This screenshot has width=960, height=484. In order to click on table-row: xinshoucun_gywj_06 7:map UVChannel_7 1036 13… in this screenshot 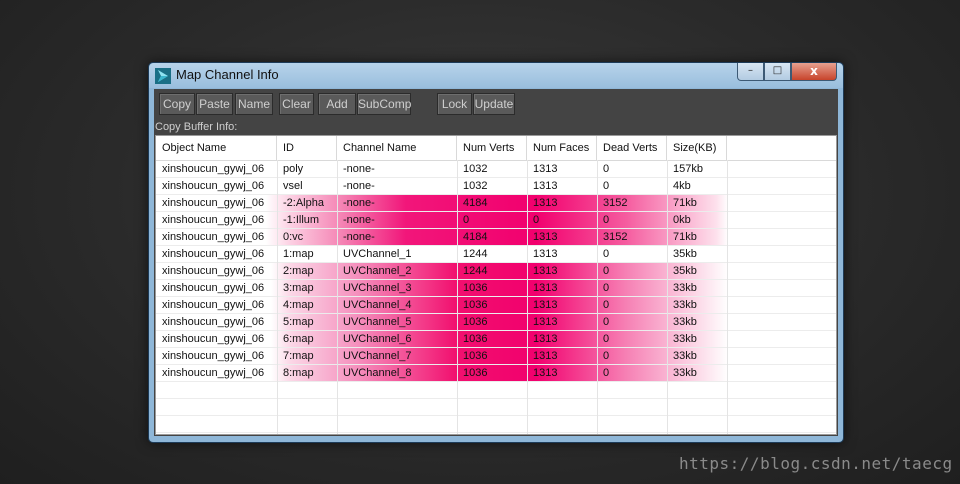, I will do `click(496, 356)`.